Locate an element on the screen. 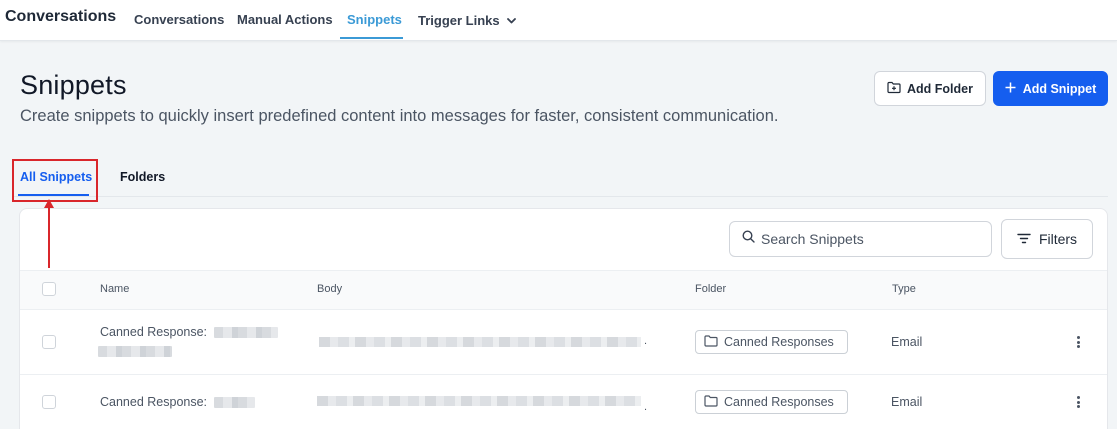 The width and height of the screenshot is (1117, 429). nav-active-indicator is located at coordinates (371, 38).